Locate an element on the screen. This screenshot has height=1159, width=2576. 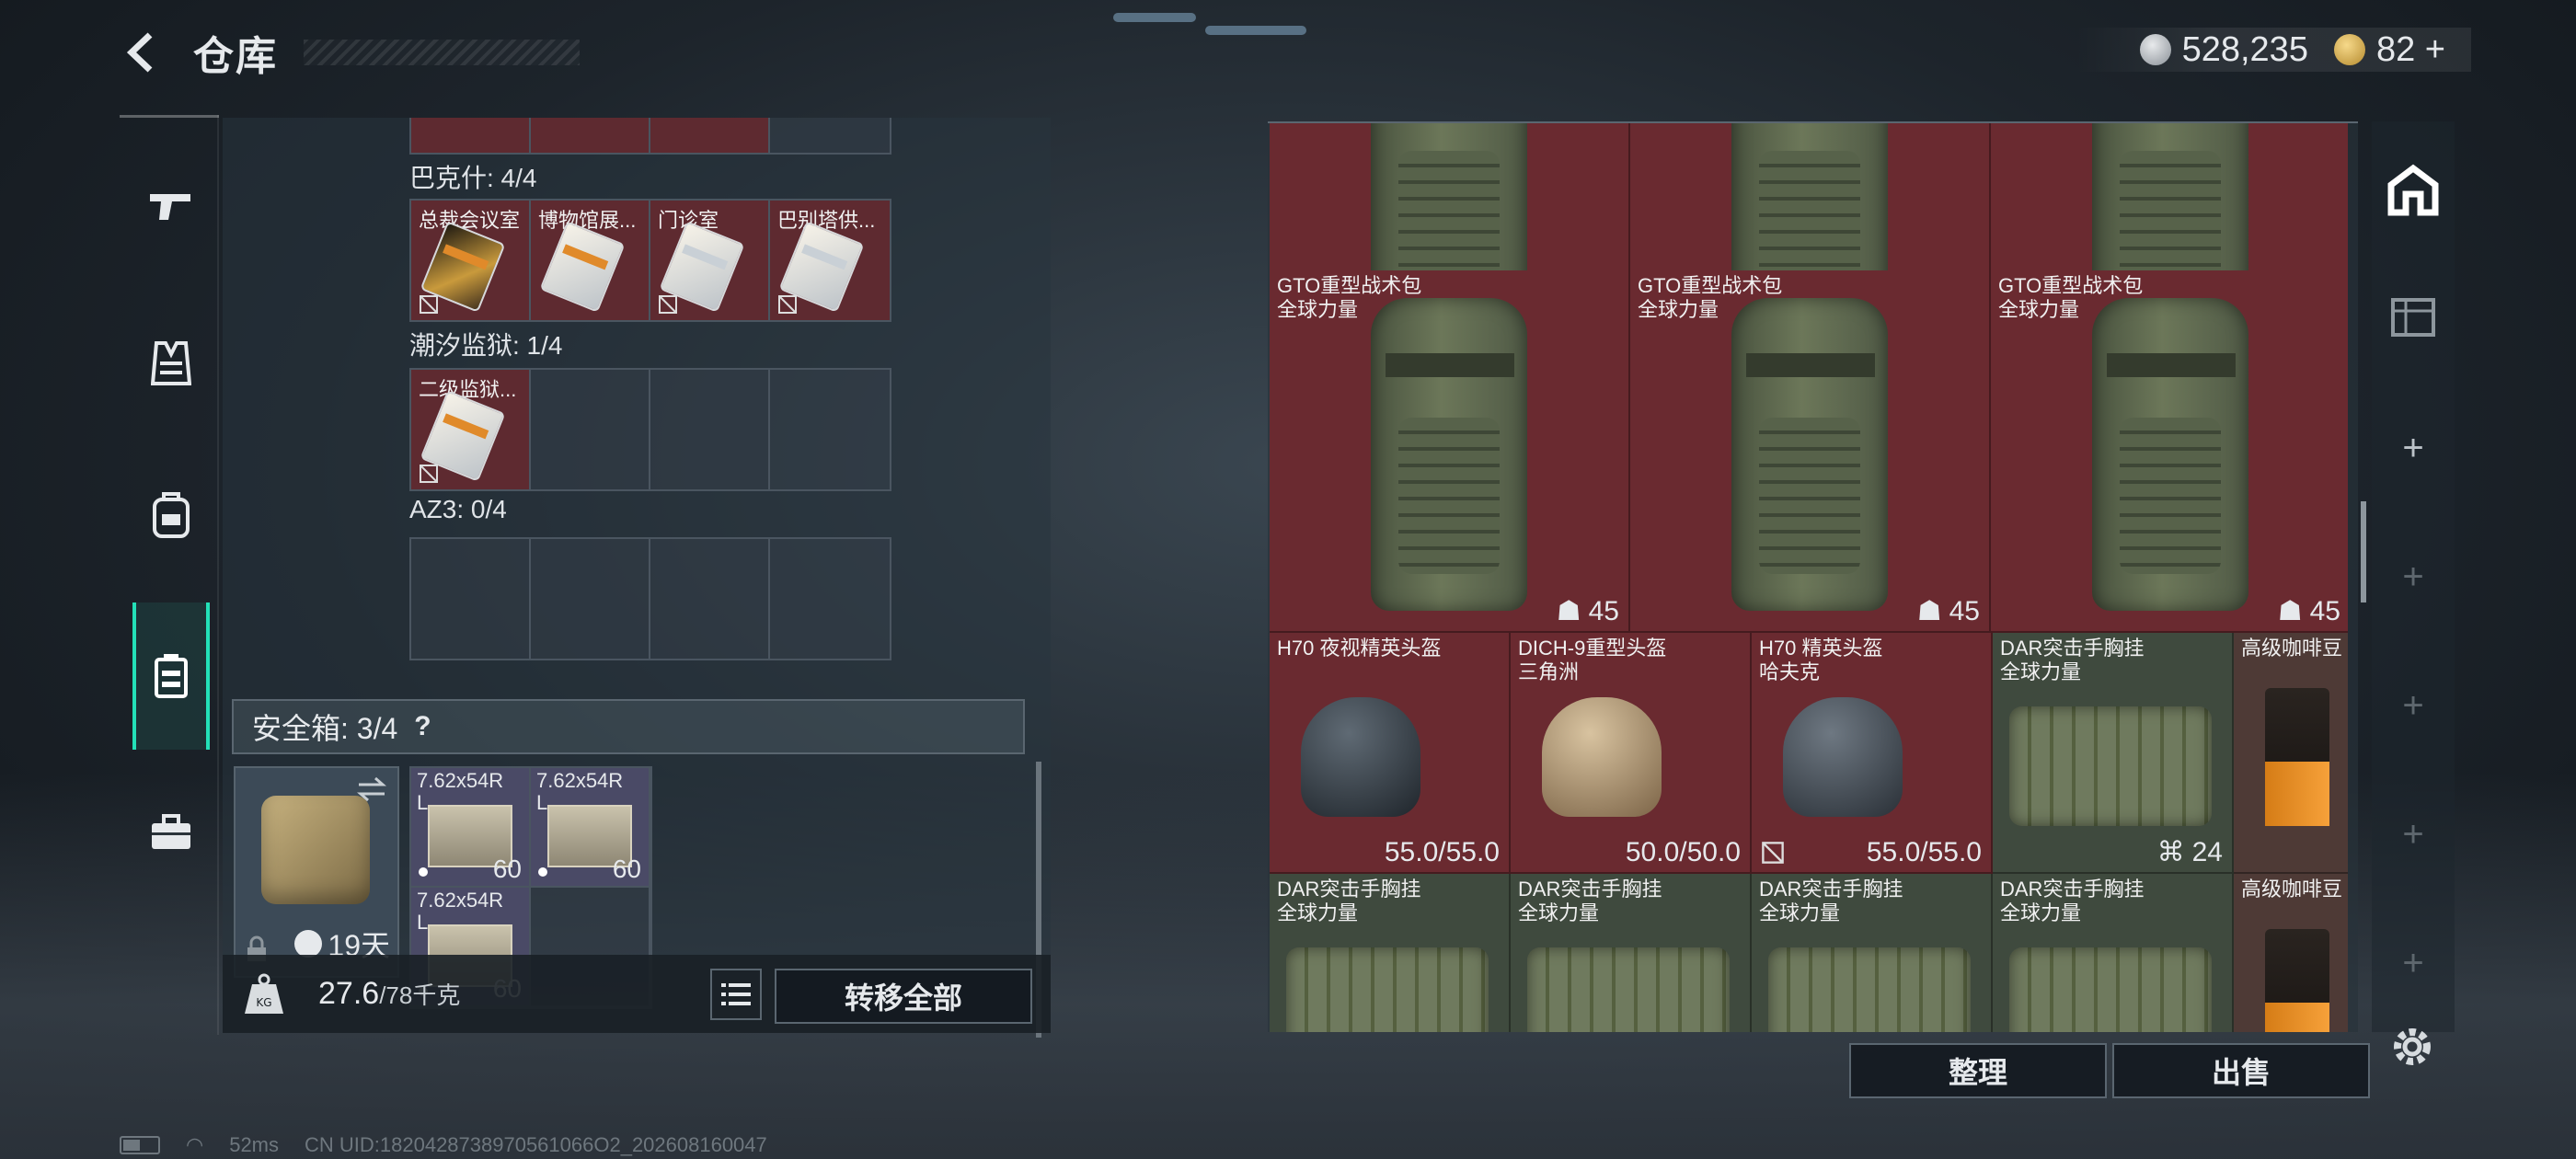
item-name: DAR突击手胸挂 全球力量 is located at coordinates (1349, 901).